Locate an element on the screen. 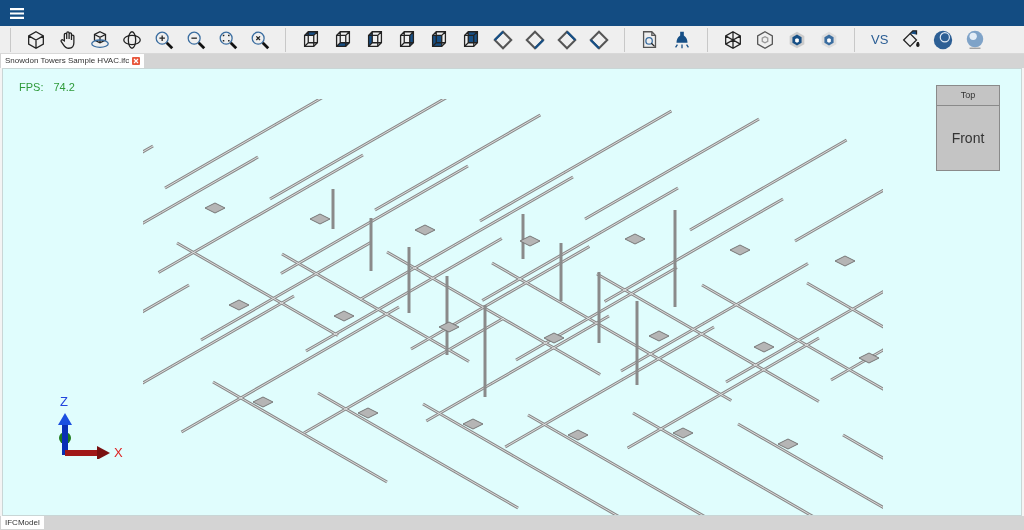 This screenshot has height=530, width=1024. wireframe-cube-icon is located at coordinates (733, 39).